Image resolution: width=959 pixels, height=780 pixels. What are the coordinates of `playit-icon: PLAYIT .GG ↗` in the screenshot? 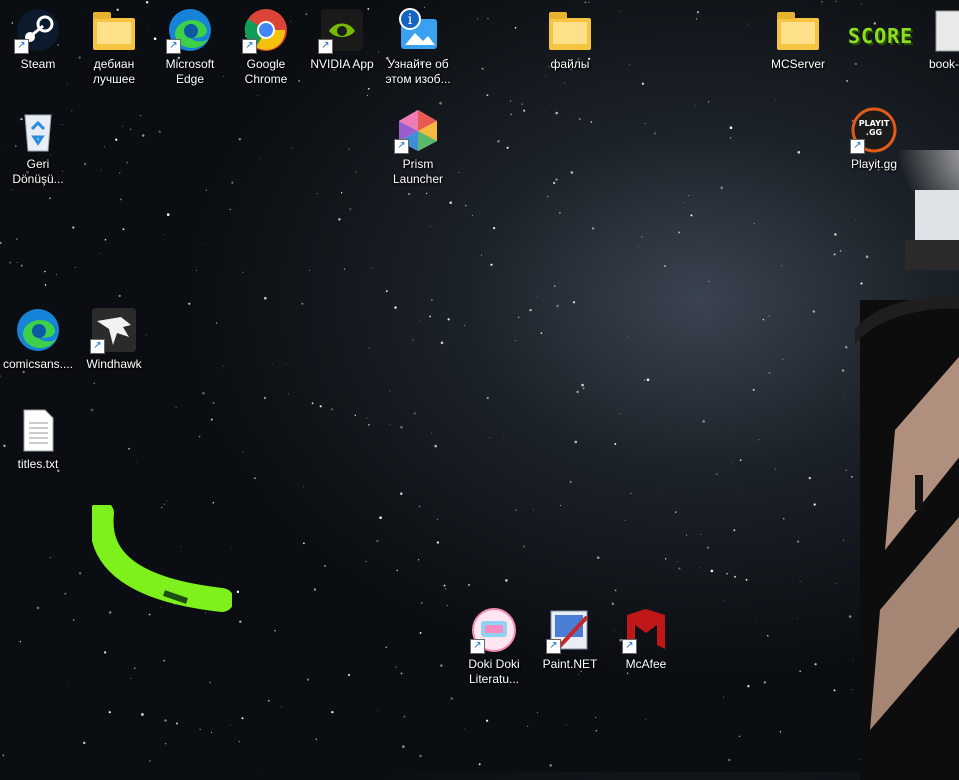 It's located at (874, 130).